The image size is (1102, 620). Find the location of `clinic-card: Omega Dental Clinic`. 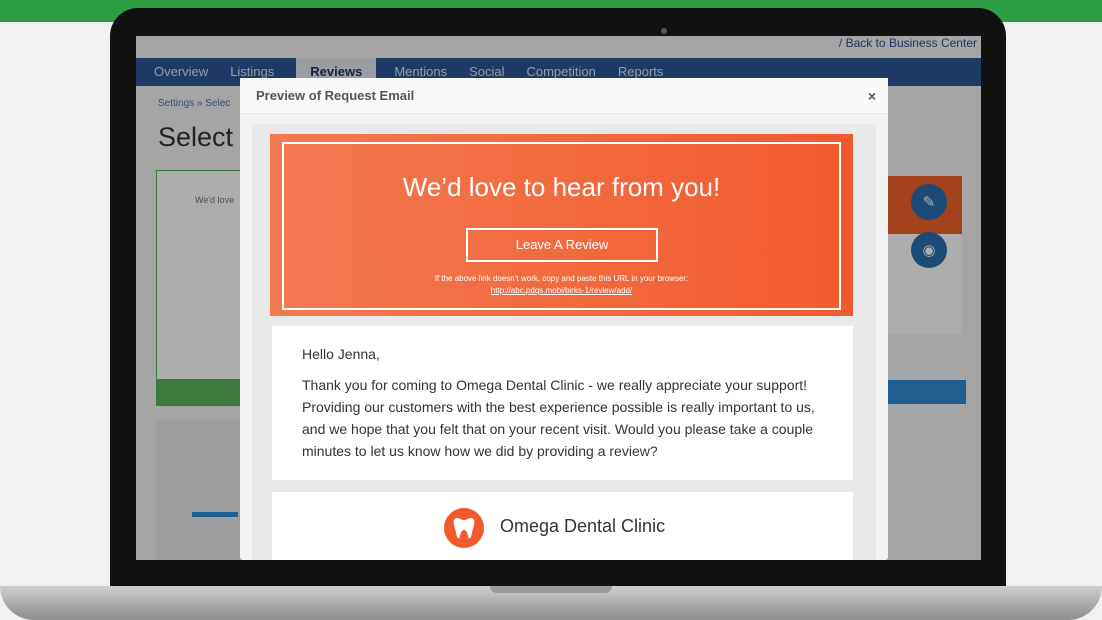

clinic-card: Omega Dental Clinic is located at coordinates (562, 526).